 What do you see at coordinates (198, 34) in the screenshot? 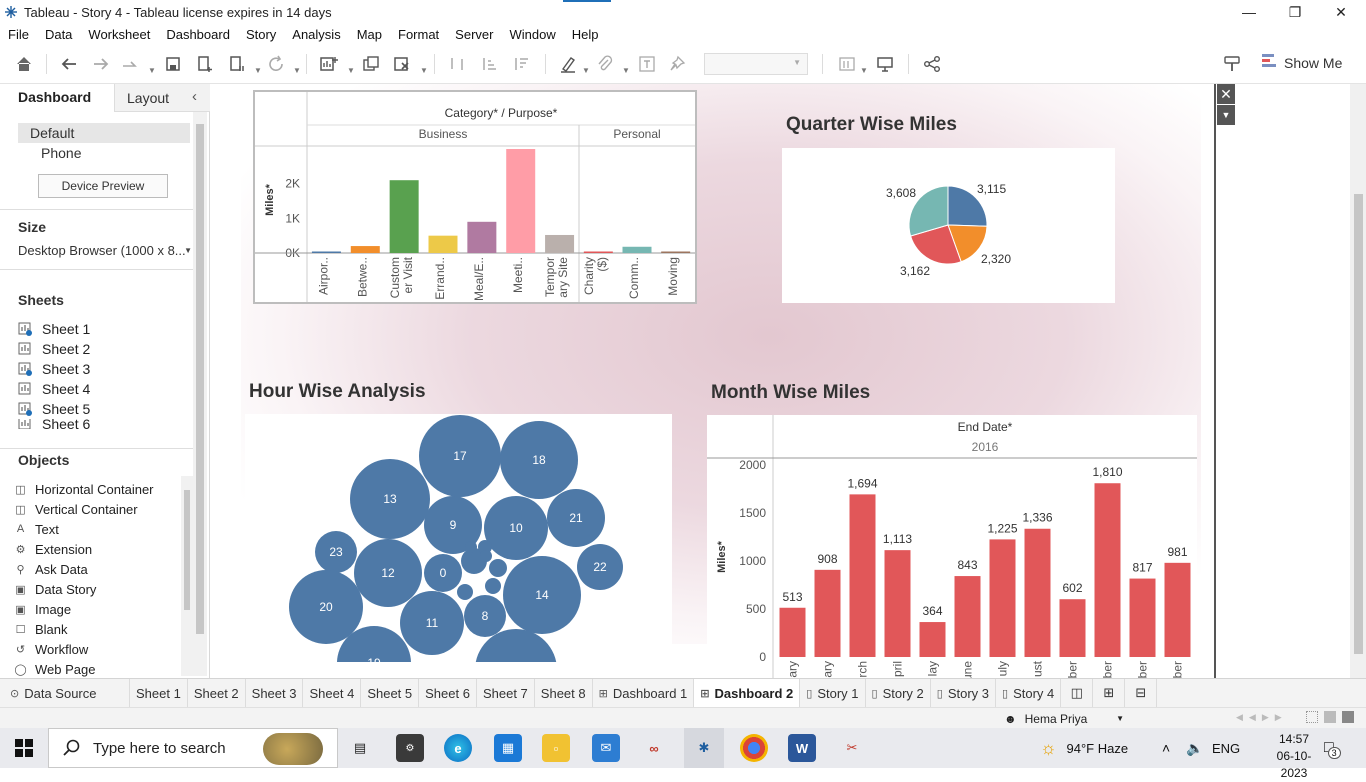
I see `menu-dashboard: Dashboard` at bounding box center [198, 34].